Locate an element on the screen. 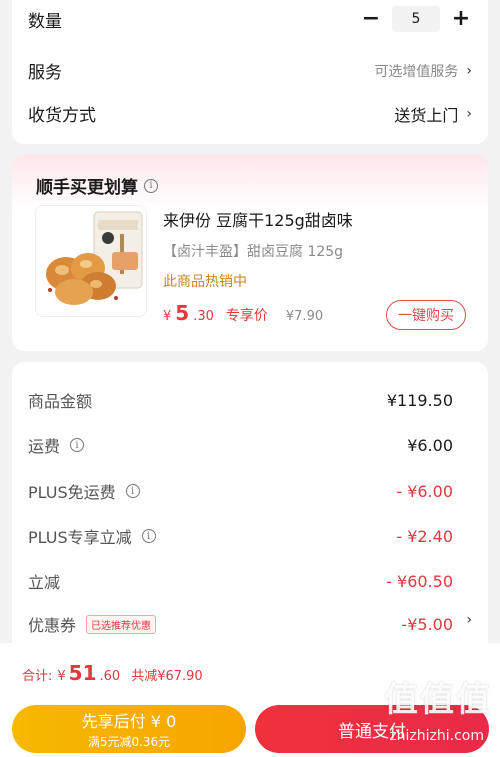 This screenshot has width=500, height=757. product-subtitle: 【卤汁丰盈】甜卤豆腐 125g is located at coordinates (253, 252).